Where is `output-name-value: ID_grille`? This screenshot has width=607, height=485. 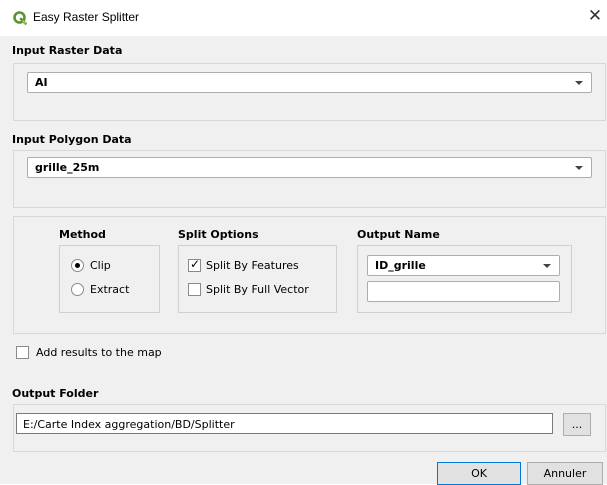 output-name-value: ID_grille is located at coordinates (400, 265).